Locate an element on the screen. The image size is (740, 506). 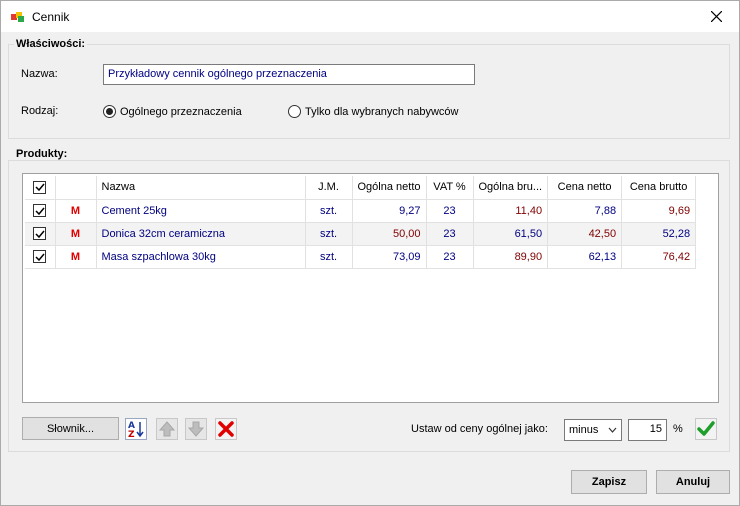
radio-general-label: Ogólnego przeznaczenia is located at coordinates (181, 111).